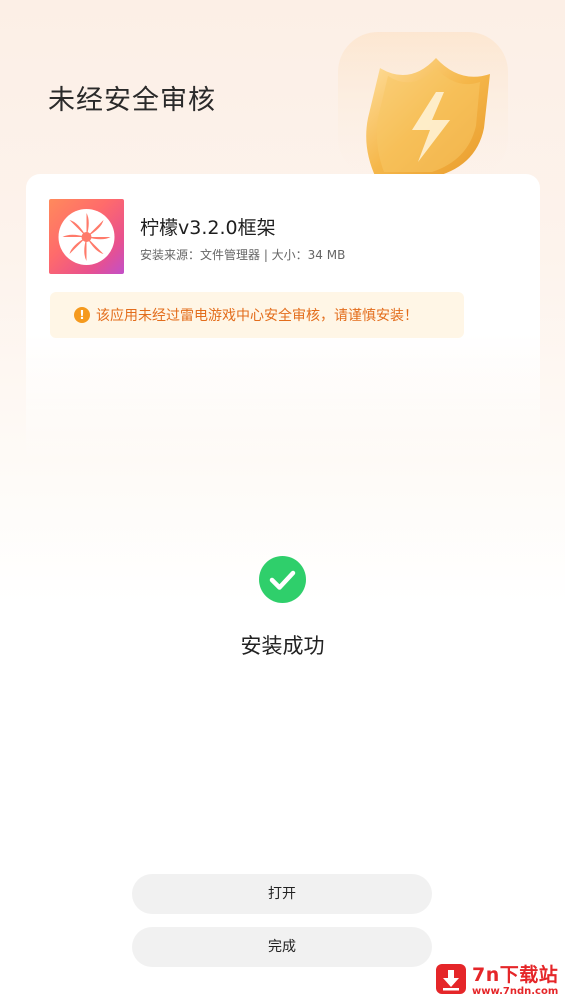 The image size is (565, 1006). I want to click on watermark-text: 7n下载站, so click(515, 975).